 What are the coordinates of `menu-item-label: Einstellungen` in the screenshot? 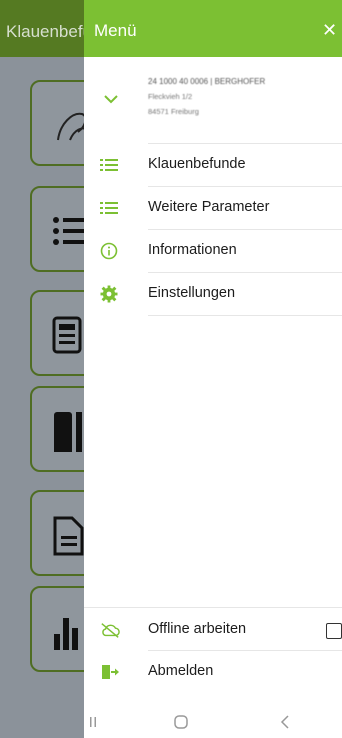 It's located at (192, 293).